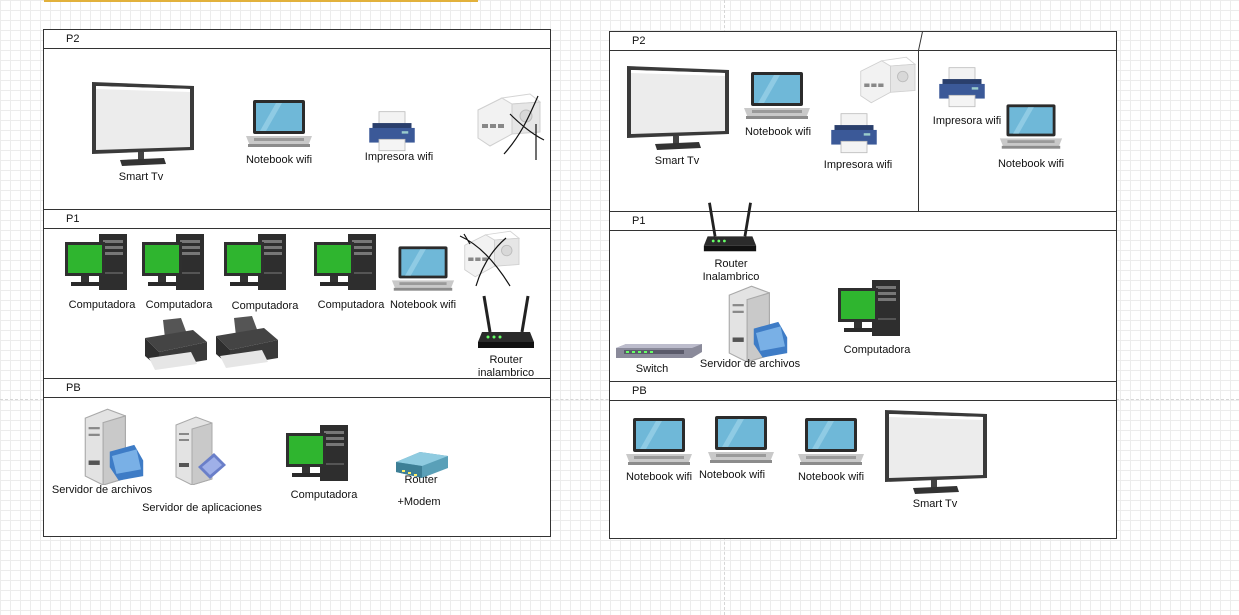 The image size is (1239, 615). Describe the element at coordinates (506, 373) in the screenshot. I see `device-label: inalambrico` at that location.